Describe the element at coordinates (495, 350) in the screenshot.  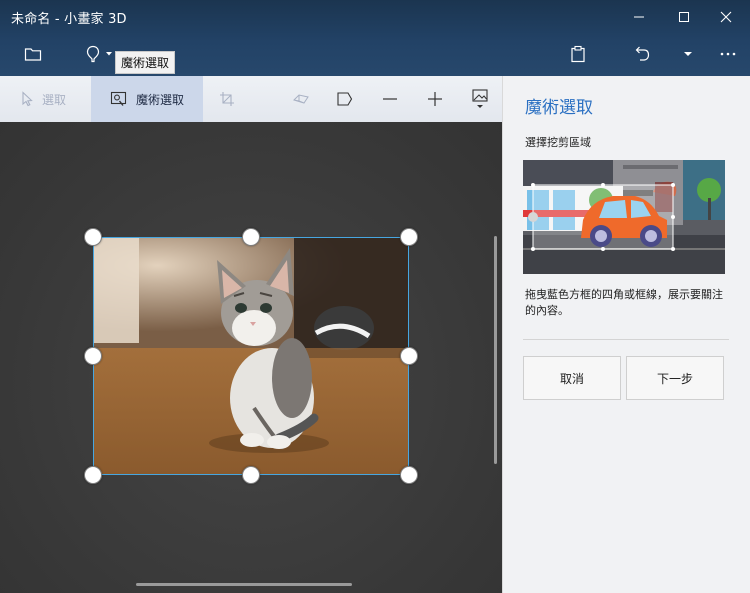
I see `vertical-scrollbar` at that location.